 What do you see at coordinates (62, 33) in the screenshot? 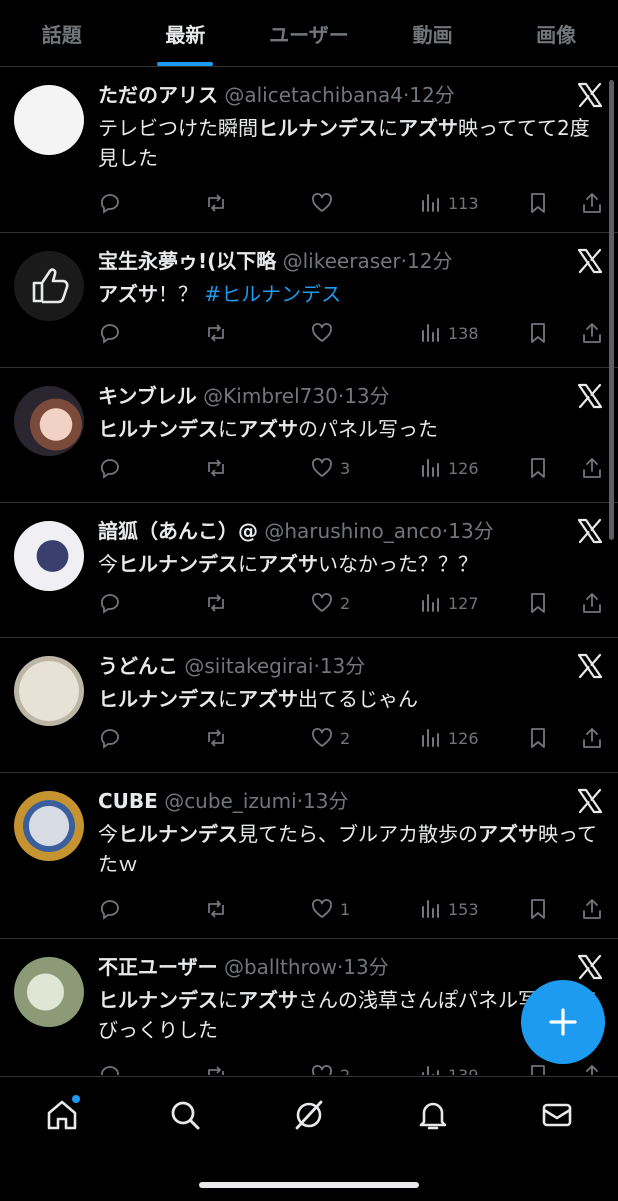
I see `tab-trending: 話題` at bounding box center [62, 33].